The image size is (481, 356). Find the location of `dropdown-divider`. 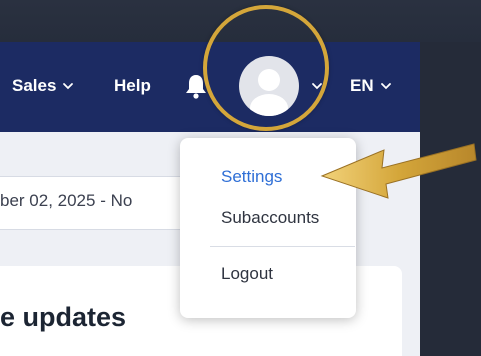

dropdown-divider is located at coordinates (282, 246).